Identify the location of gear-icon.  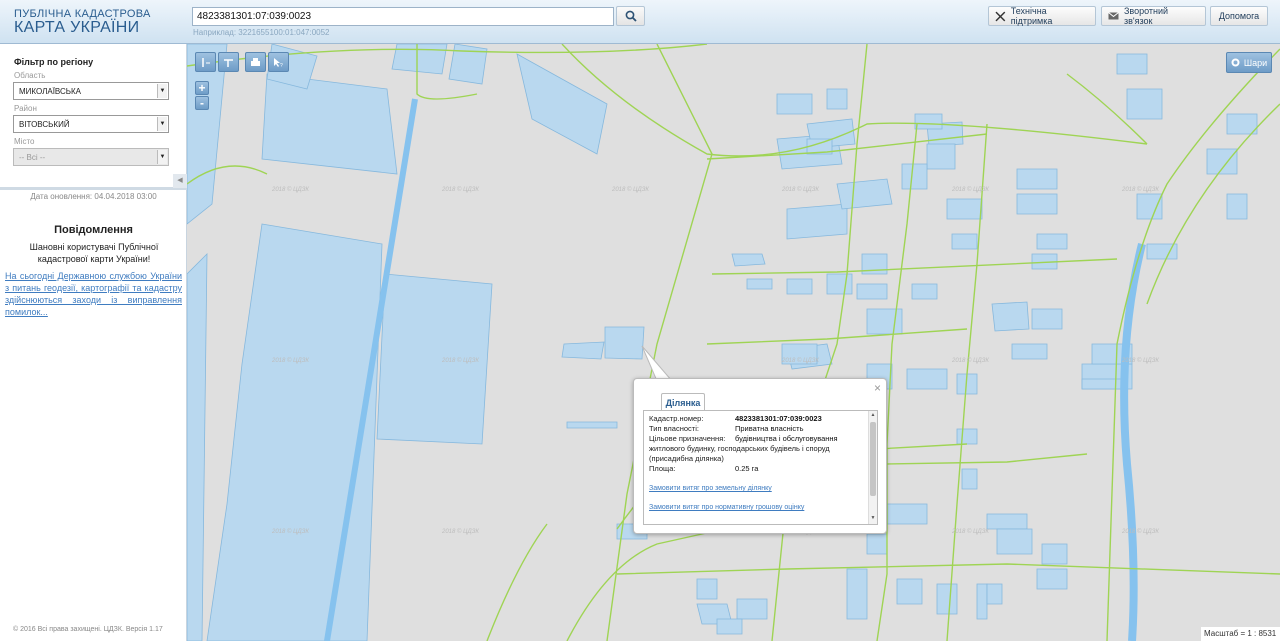
(1235, 62).